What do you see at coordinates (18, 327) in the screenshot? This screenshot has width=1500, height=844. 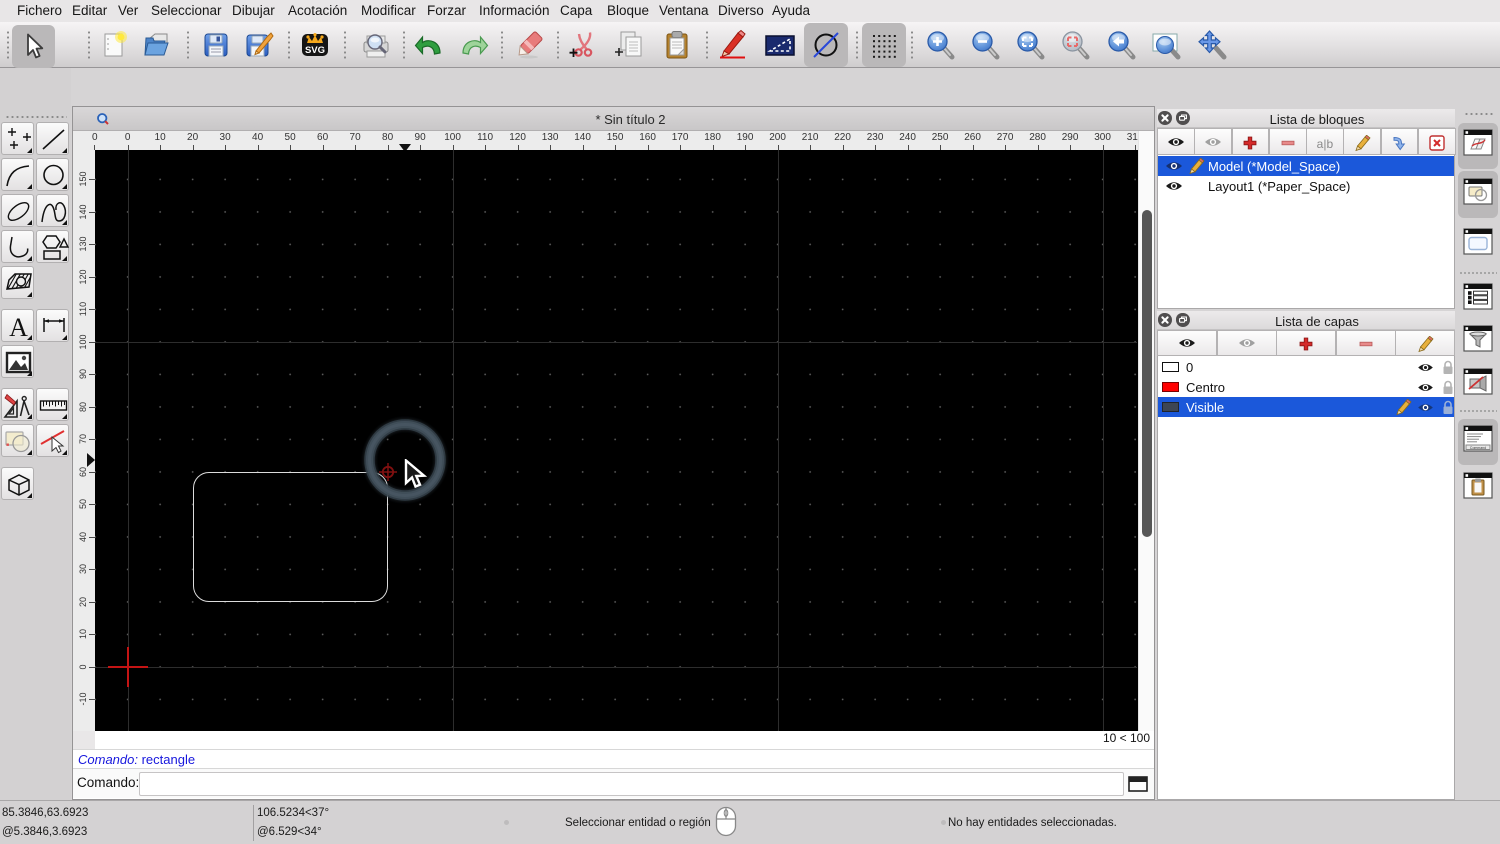 I see `svg-text: A` at bounding box center [18, 327].